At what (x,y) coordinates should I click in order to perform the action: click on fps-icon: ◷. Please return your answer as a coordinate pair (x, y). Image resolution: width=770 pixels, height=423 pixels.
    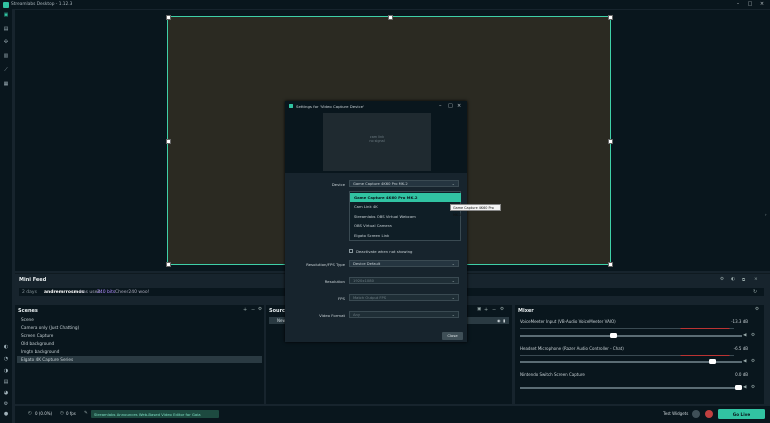
    Looking at the image, I should click on (62, 413).